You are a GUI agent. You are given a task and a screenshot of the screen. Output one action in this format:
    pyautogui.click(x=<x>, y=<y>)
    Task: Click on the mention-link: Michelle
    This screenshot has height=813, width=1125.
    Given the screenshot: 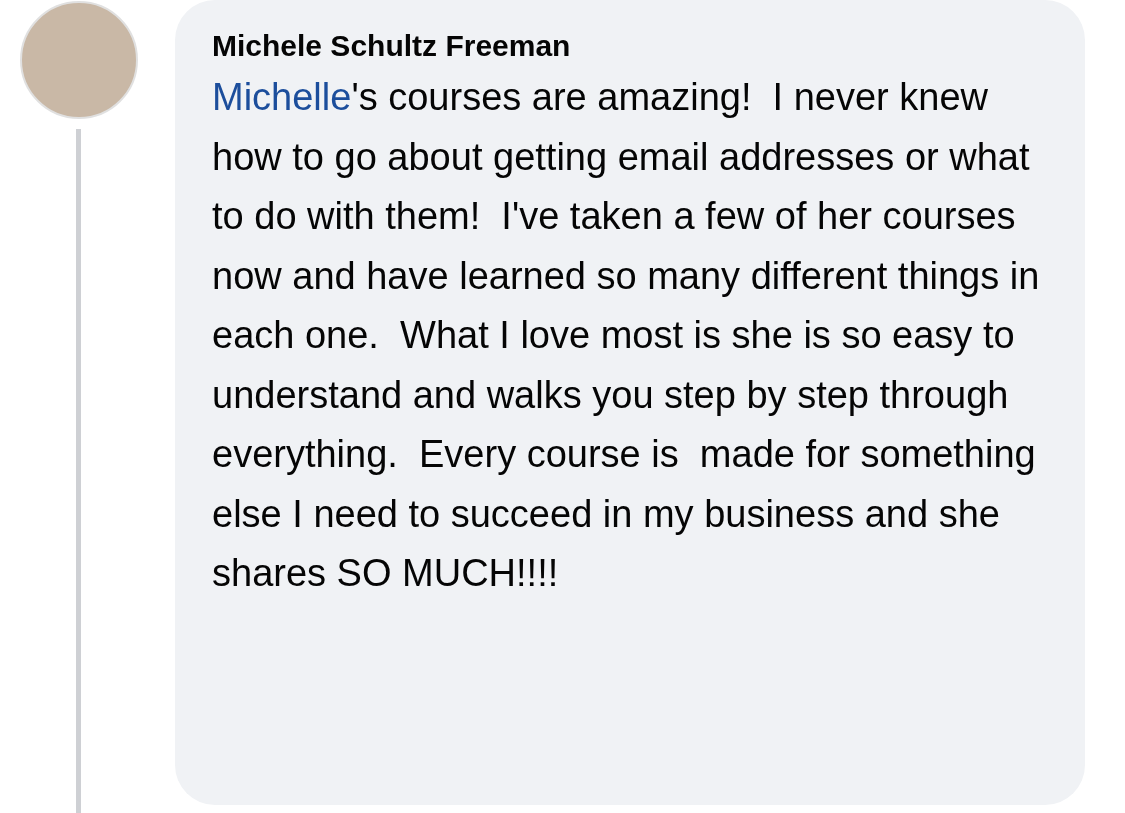 What is the action you would take?
    pyautogui.click(x=282, y=97)
    